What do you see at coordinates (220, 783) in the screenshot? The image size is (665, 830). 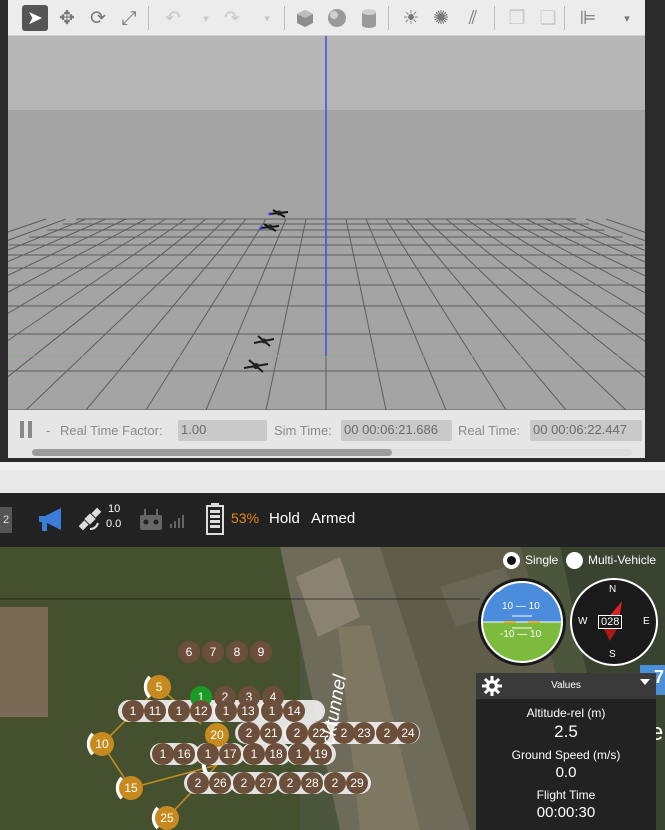 I see `waypoint-marker: 26` at bounding box center [220, 783].